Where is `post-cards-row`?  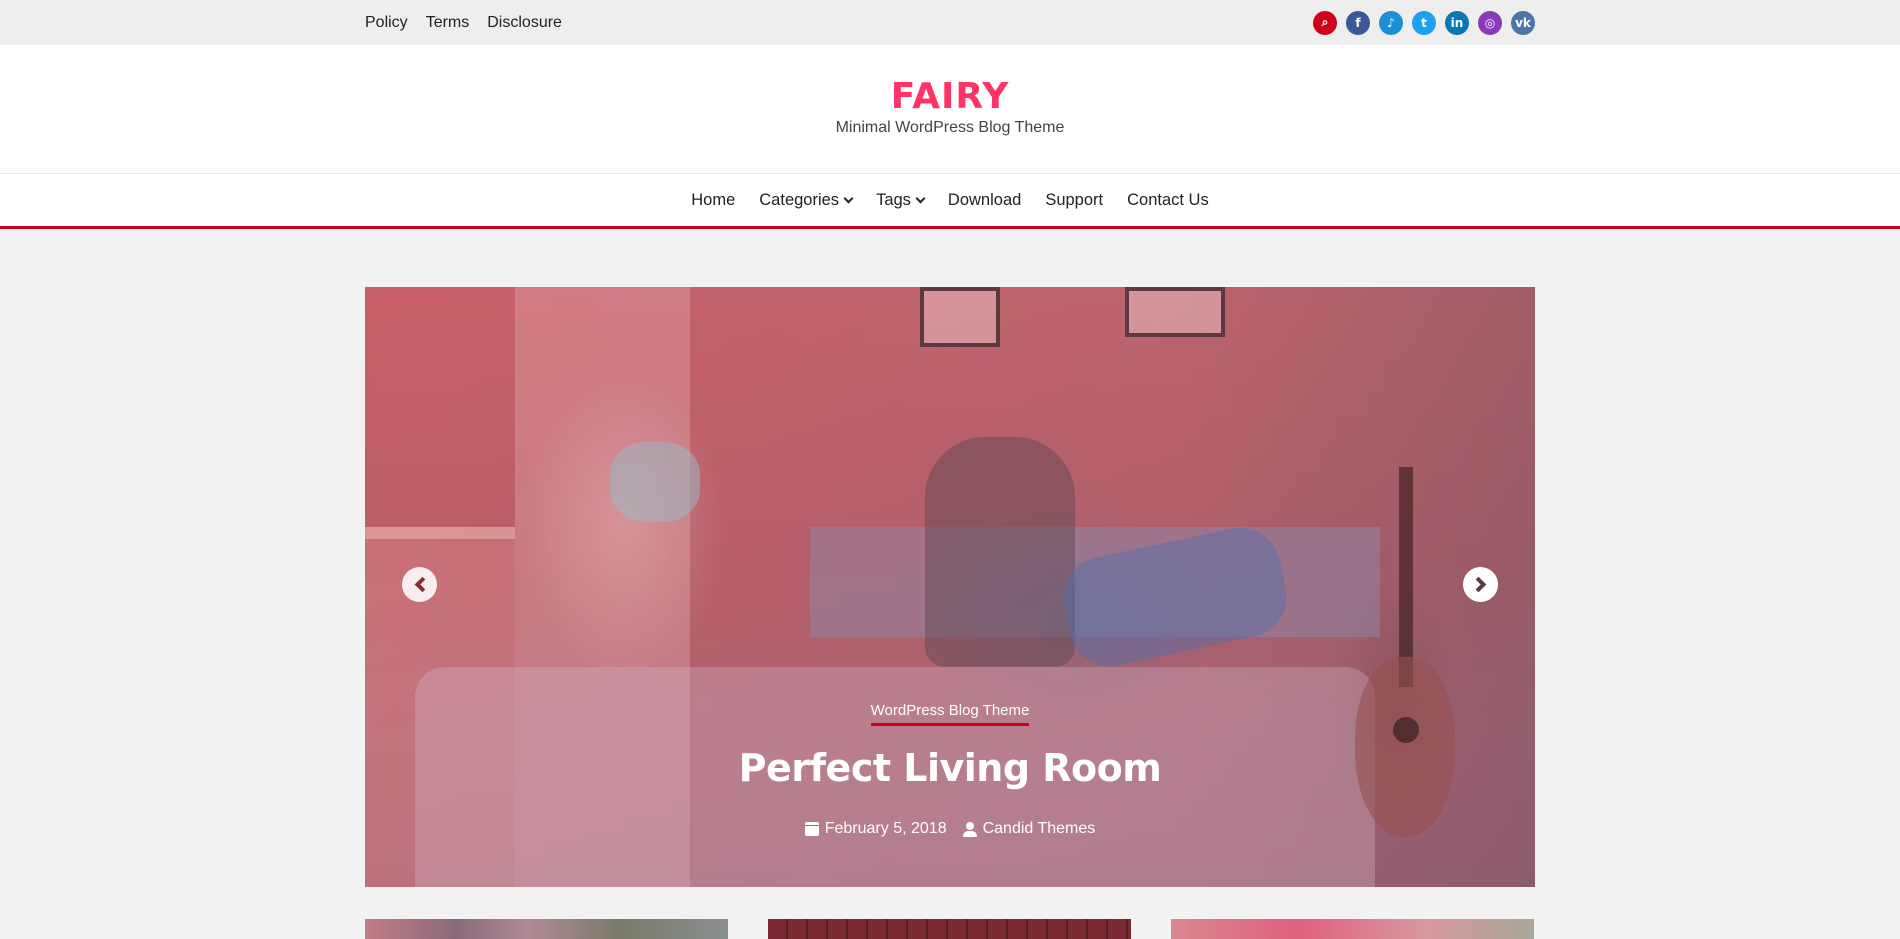 post-cards-row is located at coordinates (950, 929).